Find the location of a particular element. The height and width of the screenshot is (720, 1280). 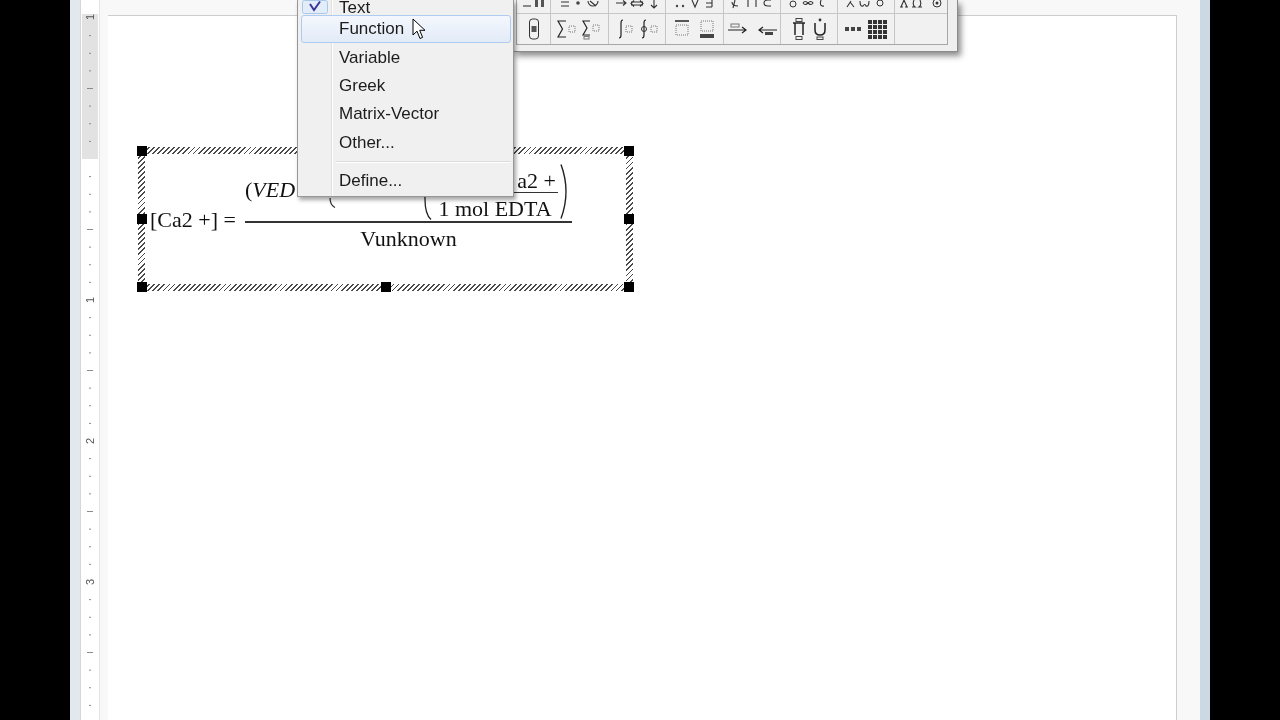

denominator-text: Vunknown is located at coordinates (408, 238).